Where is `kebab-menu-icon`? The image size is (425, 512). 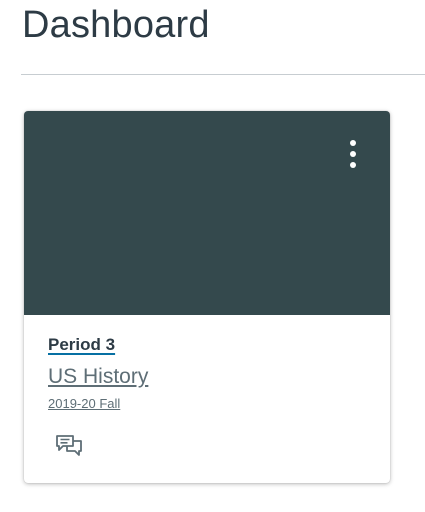 kebab-menu-icon is located at coordinates (353, 155).